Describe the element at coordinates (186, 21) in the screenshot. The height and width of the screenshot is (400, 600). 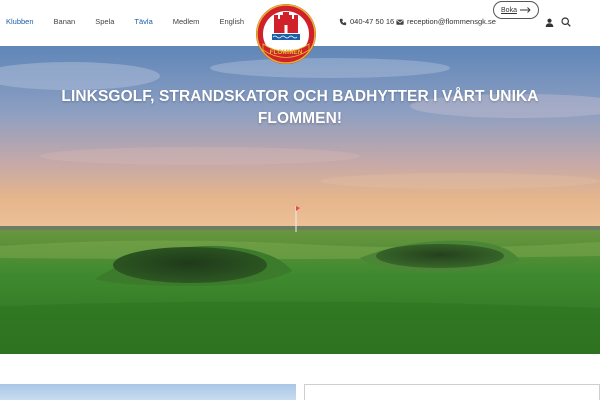
I see `nav-item-medlem: Medlem` at that location.